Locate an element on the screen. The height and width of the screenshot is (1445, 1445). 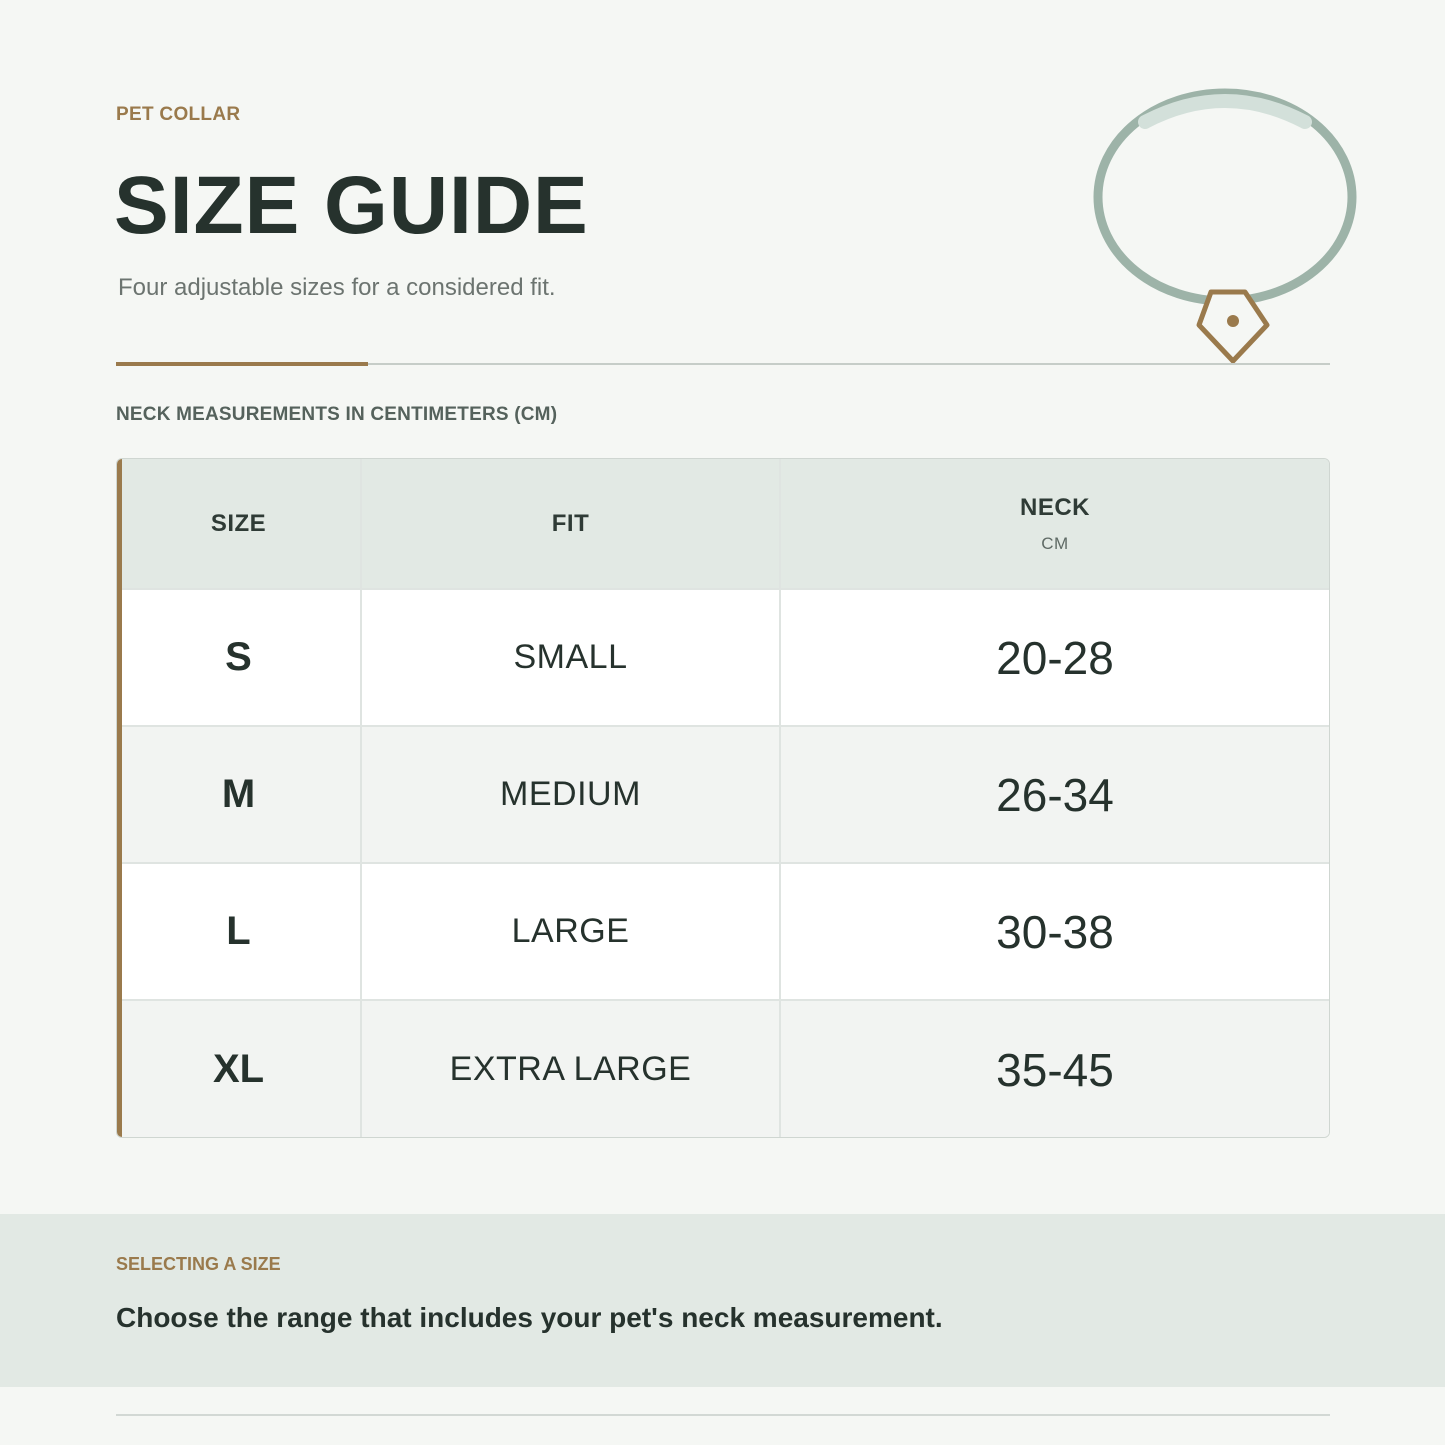
header-fit: FIT is located at coordinates (571, 523).